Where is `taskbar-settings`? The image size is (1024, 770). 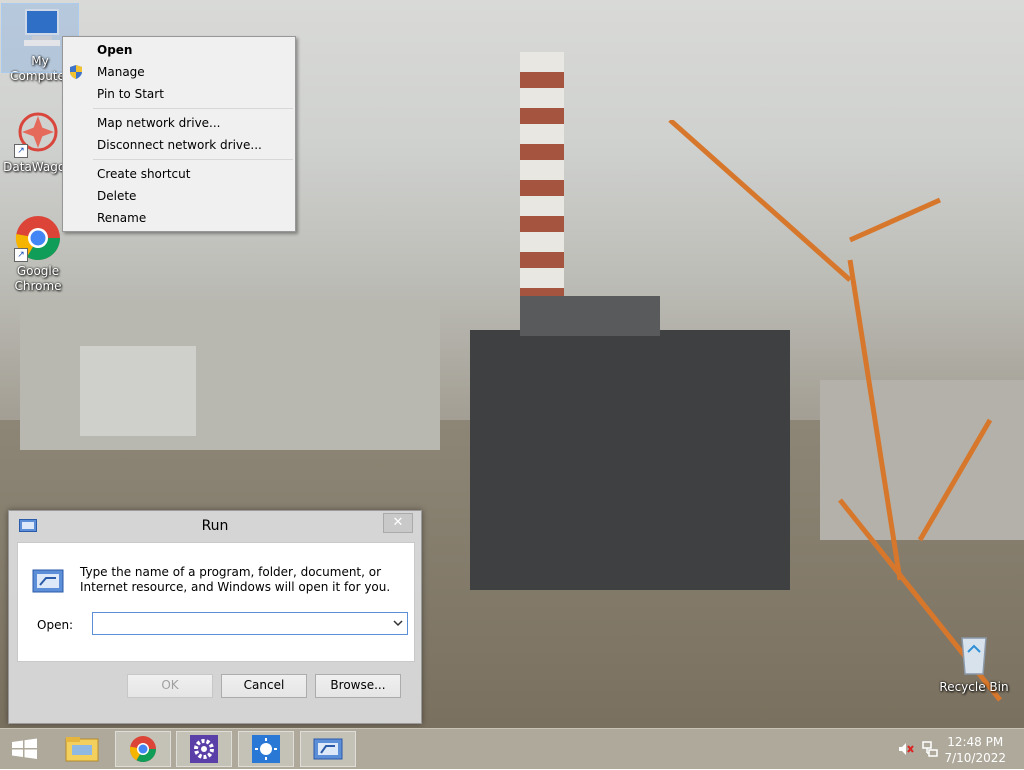 taskbar-settings is located at coordinates (204, 749).